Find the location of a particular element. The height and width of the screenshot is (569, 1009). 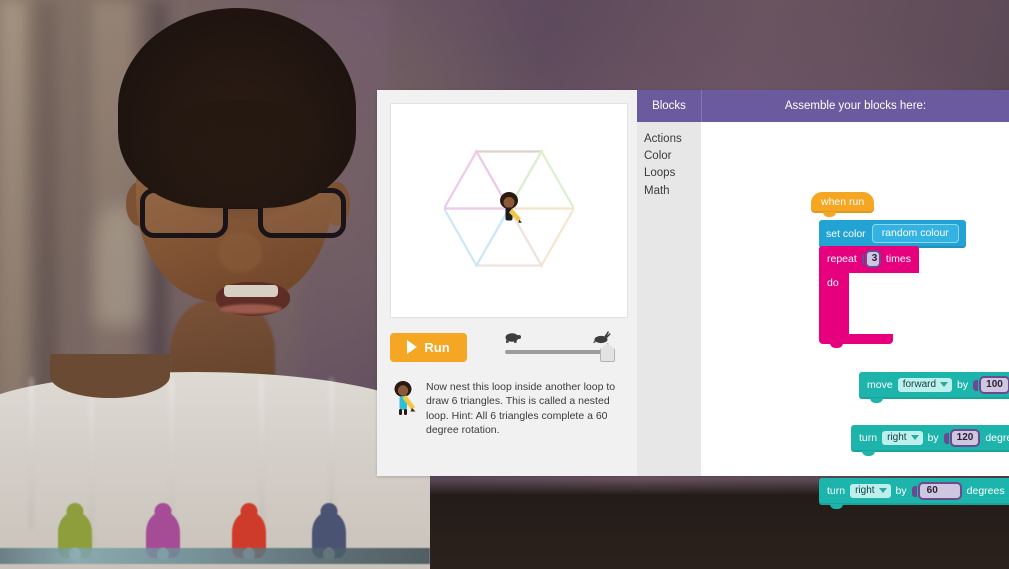

block-repeat-3-times: times is located at coordinates (898, 259).